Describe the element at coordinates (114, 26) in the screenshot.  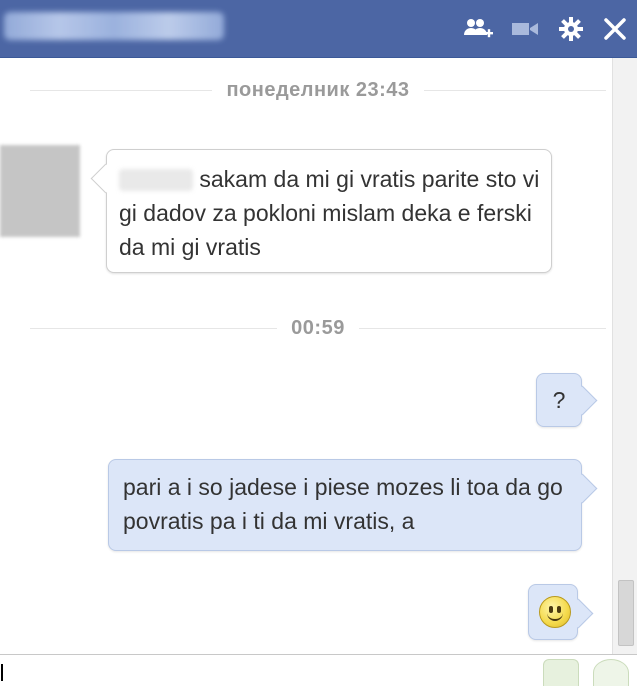
I see `contact-name-blurred` at that location.